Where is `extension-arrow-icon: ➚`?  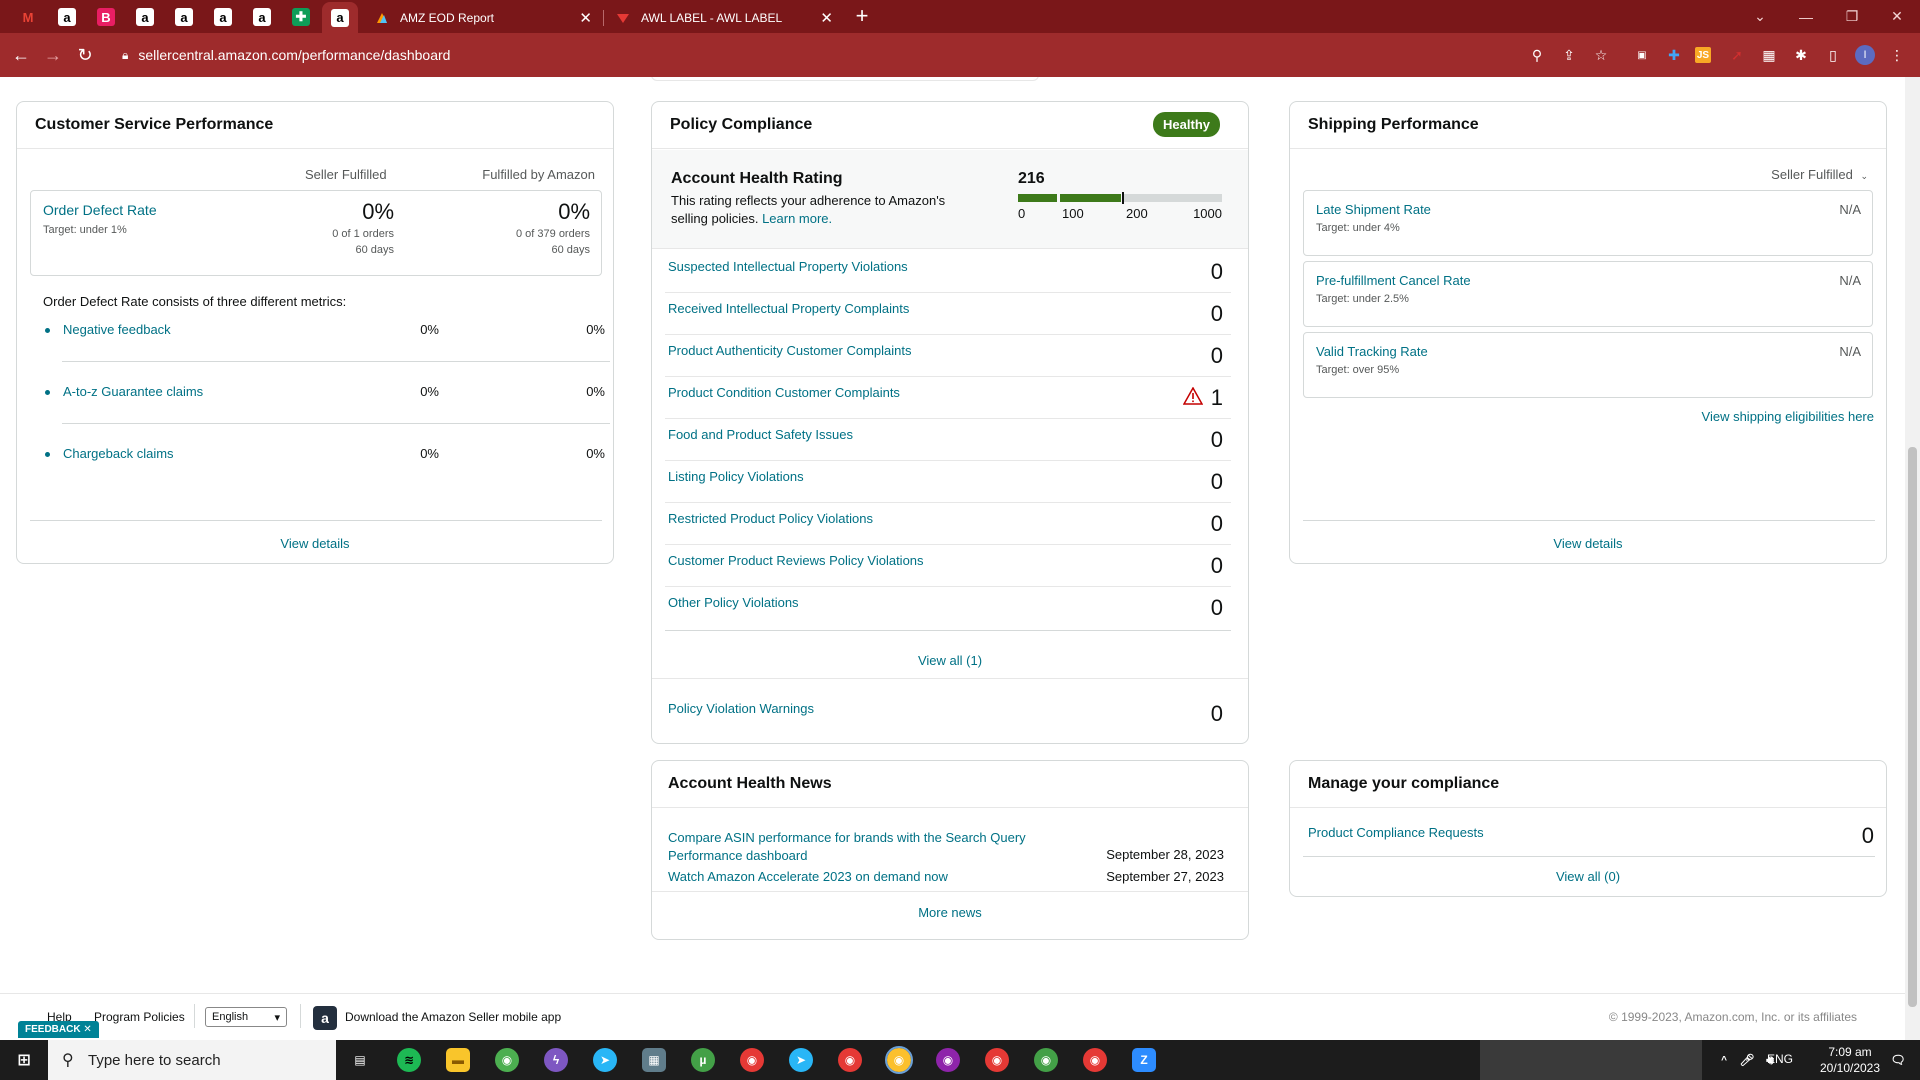 extension-arrow-icon: ➚ is located at coordinates (1737, 55).